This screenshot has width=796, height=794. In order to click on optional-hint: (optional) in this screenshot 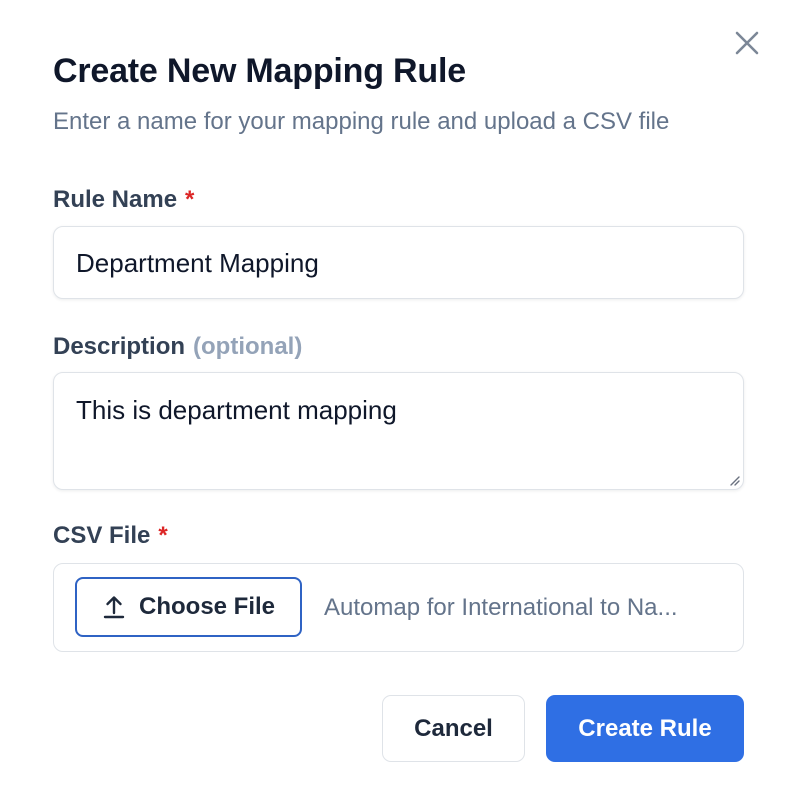, I will do `click(248, 346)`.